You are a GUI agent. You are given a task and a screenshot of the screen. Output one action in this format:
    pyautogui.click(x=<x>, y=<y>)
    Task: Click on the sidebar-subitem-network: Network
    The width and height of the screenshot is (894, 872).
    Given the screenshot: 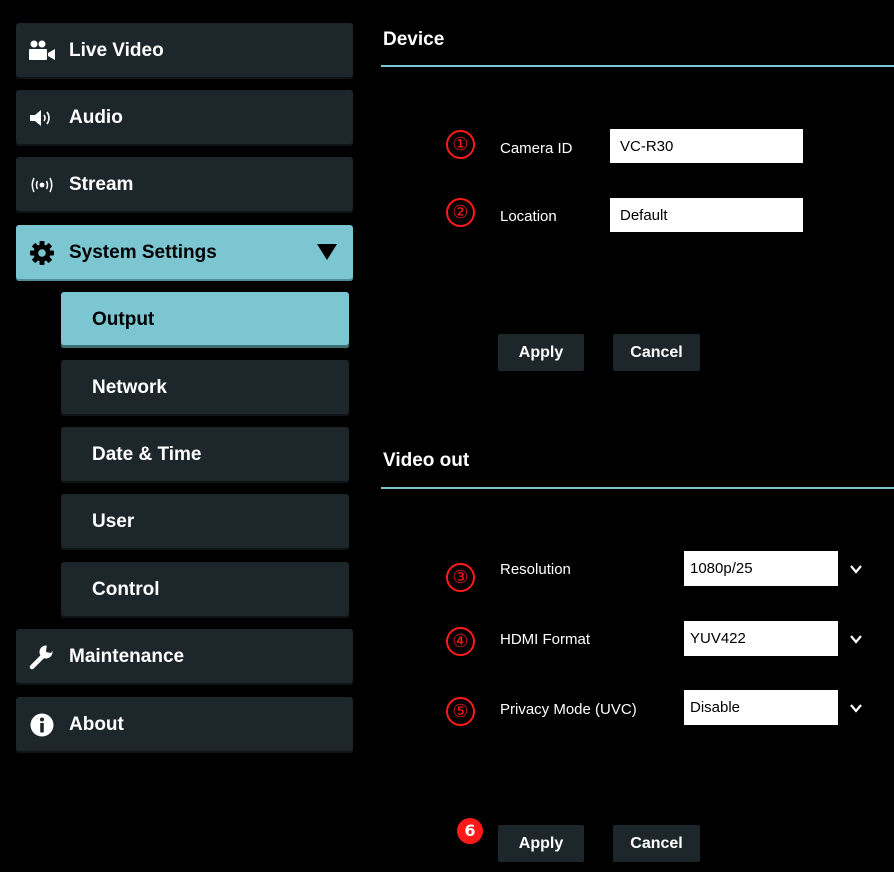 What is the action you would take?
    pyautogui.click(x=205, y=388)
    